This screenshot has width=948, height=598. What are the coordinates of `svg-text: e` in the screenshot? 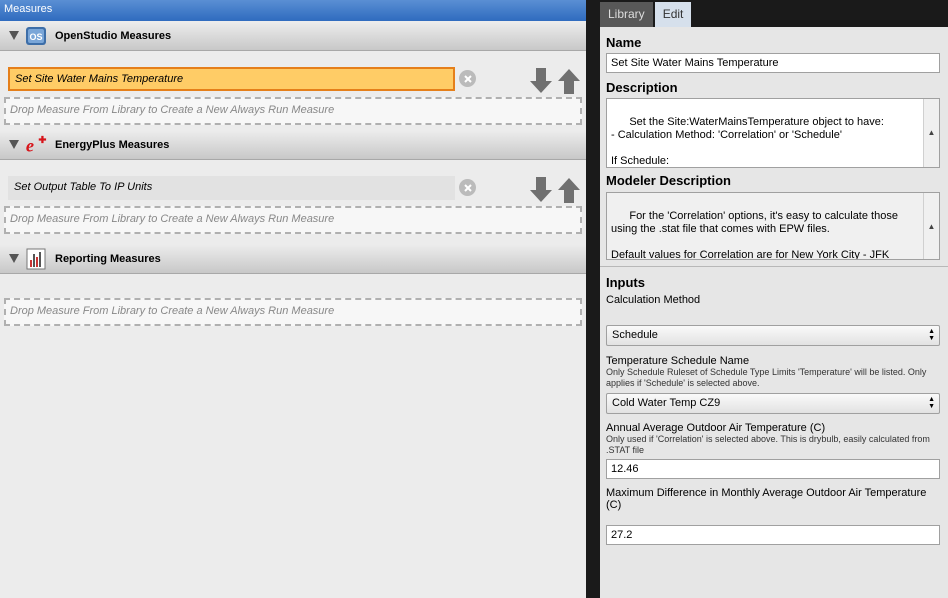 It's located at (30, 145).